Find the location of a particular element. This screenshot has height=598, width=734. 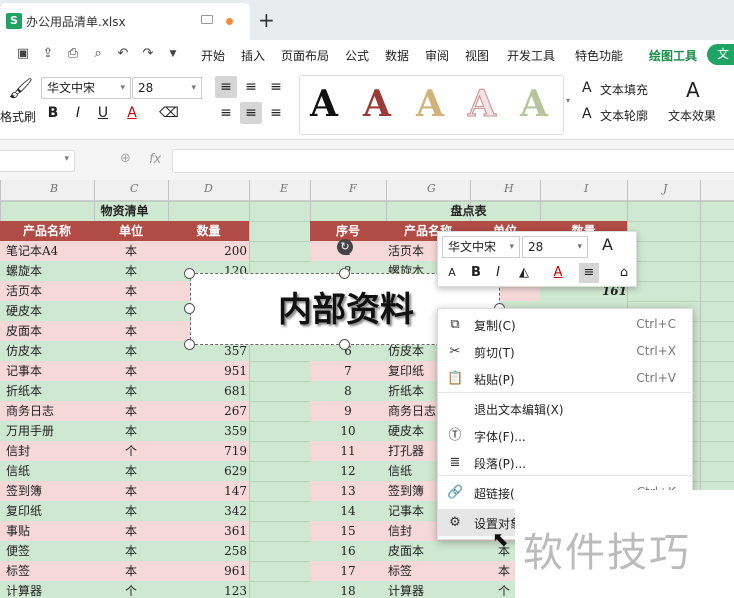

table-row: 361 is located at coordinates (208, 531).